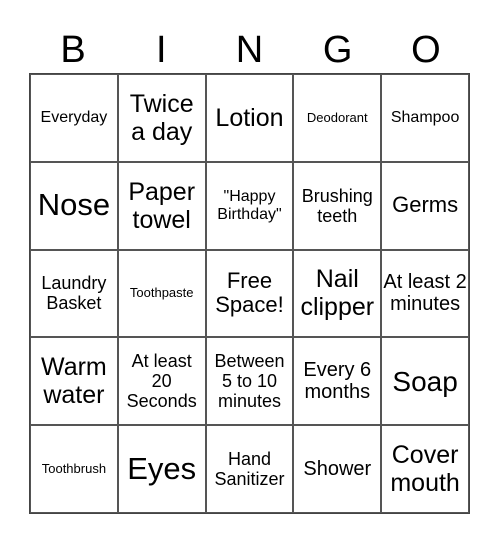 This screenshot has width=500, height=544. What do you see at coordinates (249, 469) in the screenshot?
I see `bingo-cell: Hand Sanitizer` at bounding box center [249, 469].